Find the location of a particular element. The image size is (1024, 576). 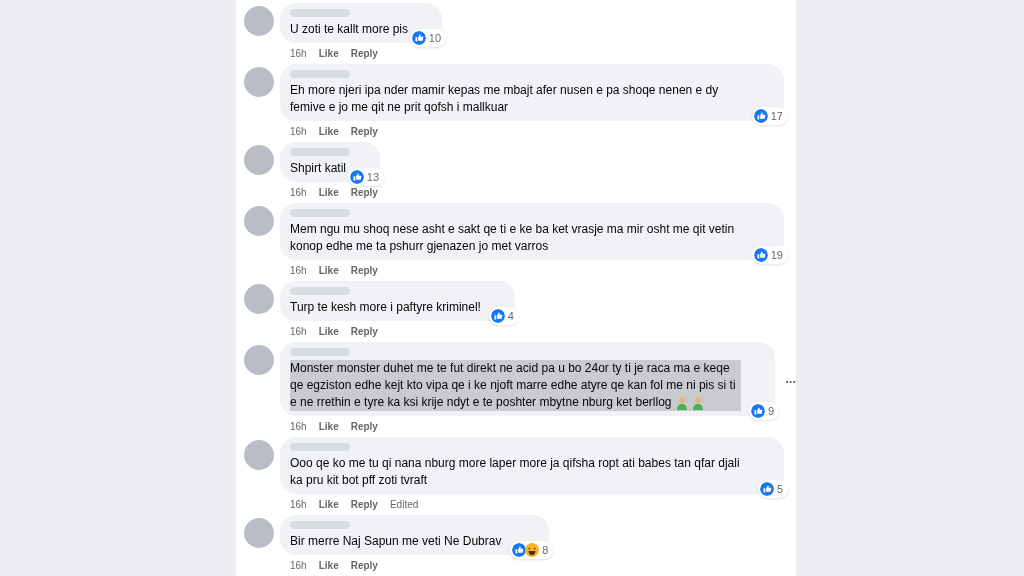

comment-text: Mem ngu mu shoq nese asht e sakt qe ti e ke ba ket vrasje ma mir osht me qit vetin konop edhe me ta pshurr gjenazen jo met varros is located at coordinates (513, 238).